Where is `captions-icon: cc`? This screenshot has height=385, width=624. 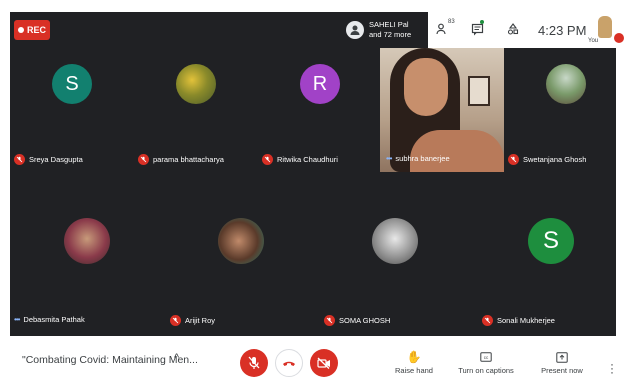 captions-icon: cc is located at coordinates (486, 357).